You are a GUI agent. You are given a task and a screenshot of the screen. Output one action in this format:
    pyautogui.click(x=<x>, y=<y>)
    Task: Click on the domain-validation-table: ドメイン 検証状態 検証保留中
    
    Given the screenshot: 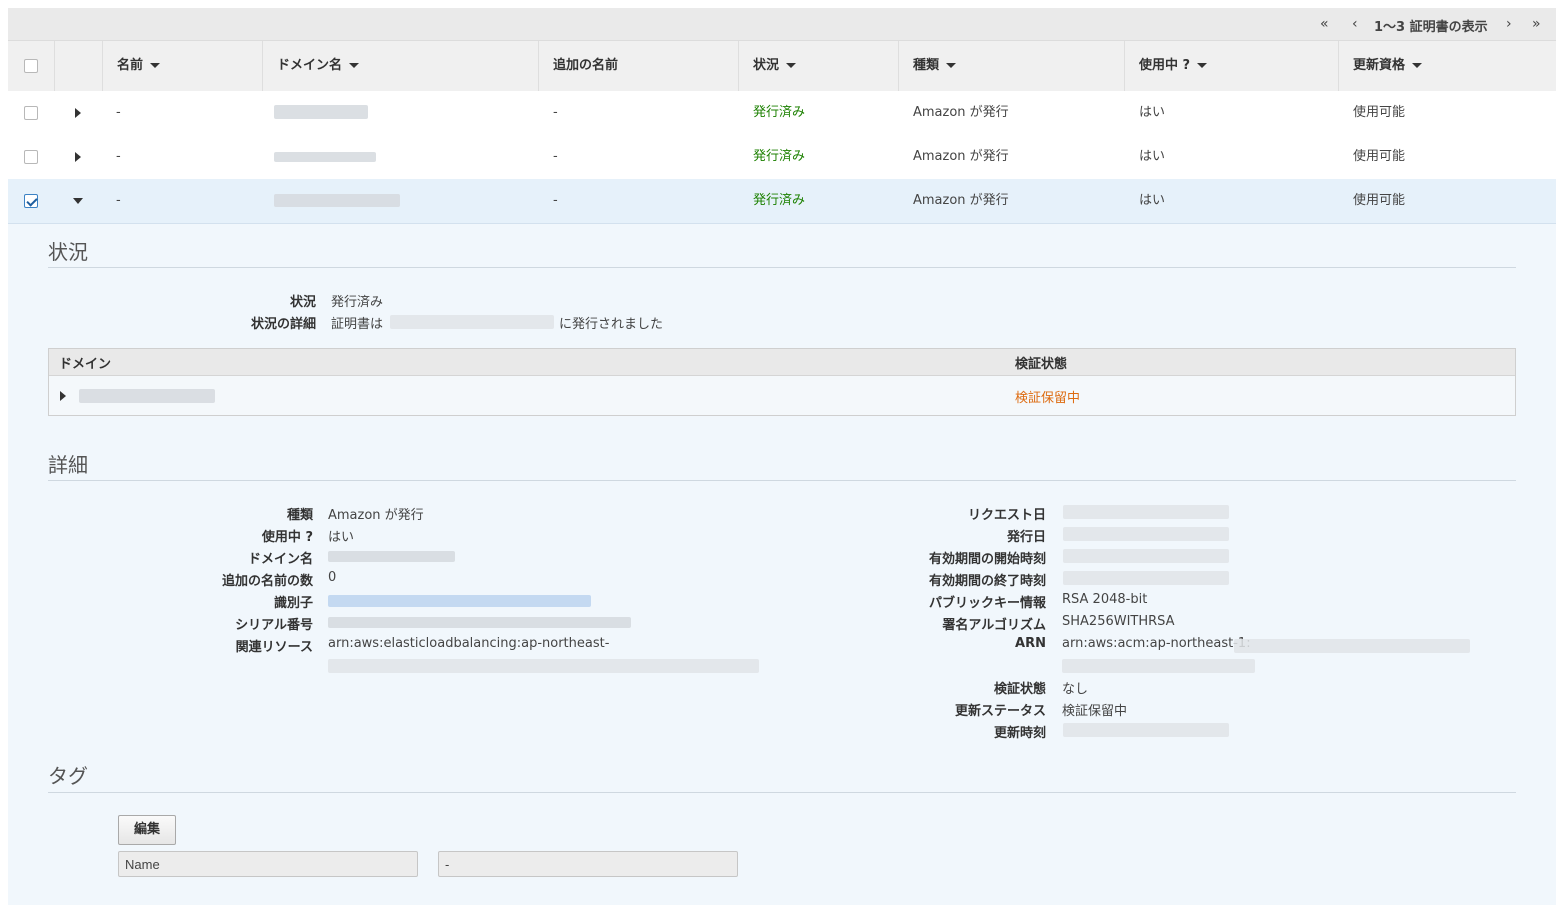 What is the action you would take?
    pyautogui.click(x=782, y=382)
    